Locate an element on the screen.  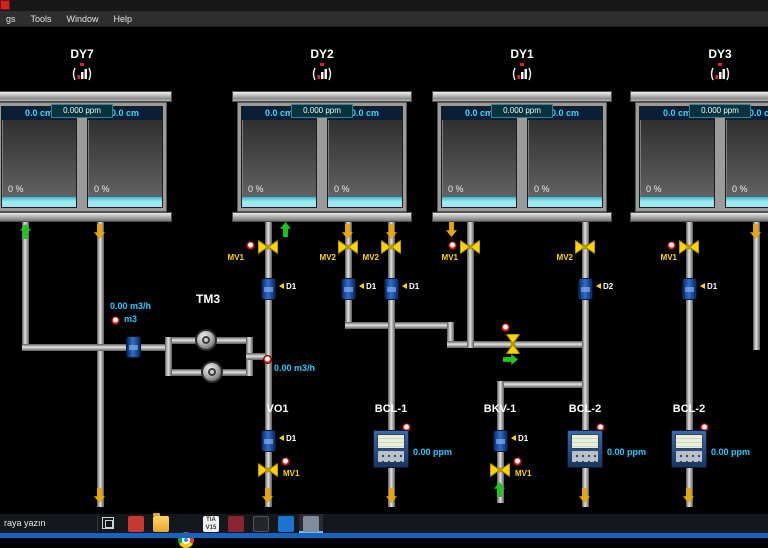
taskbar-app-icon-red is located at coordinates (136, 524).